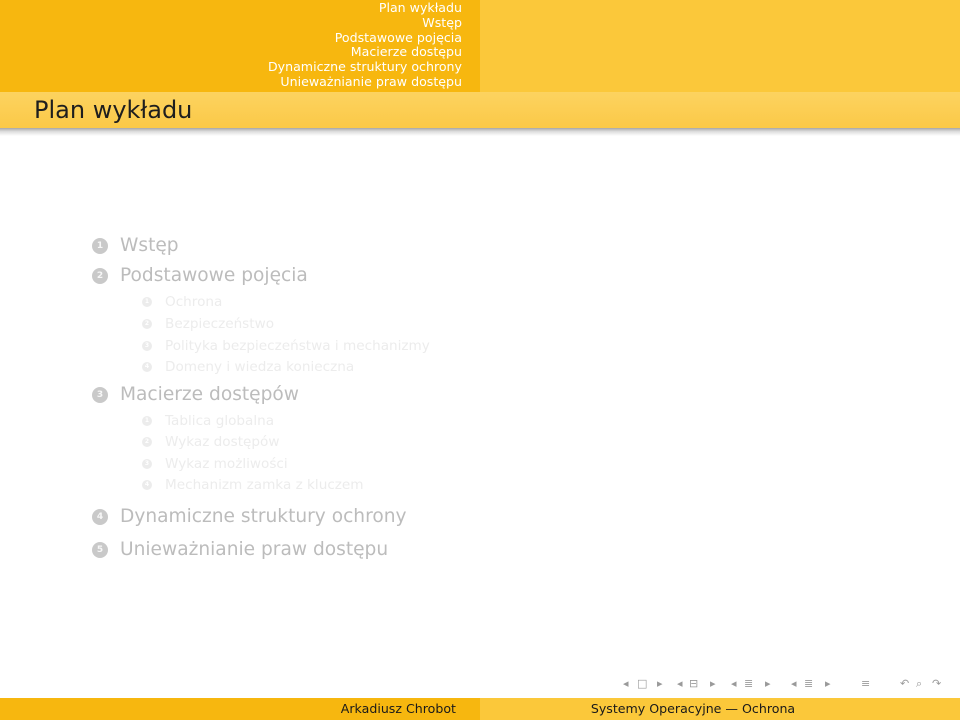 Image resolution: width=960 pixels, height=720 pixels. I want to click on prev-section-icon: ◂, so click(734, 684).